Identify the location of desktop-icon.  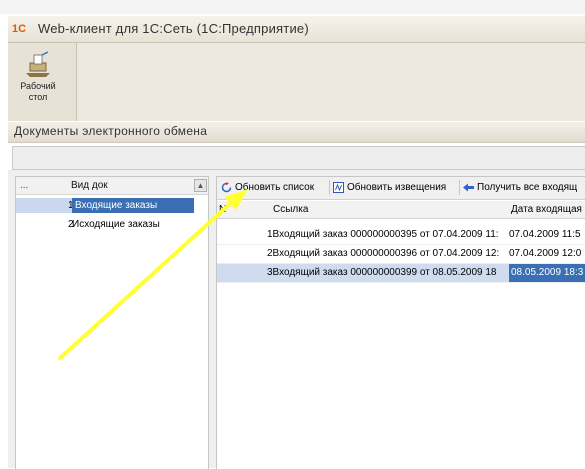
(38, 64).